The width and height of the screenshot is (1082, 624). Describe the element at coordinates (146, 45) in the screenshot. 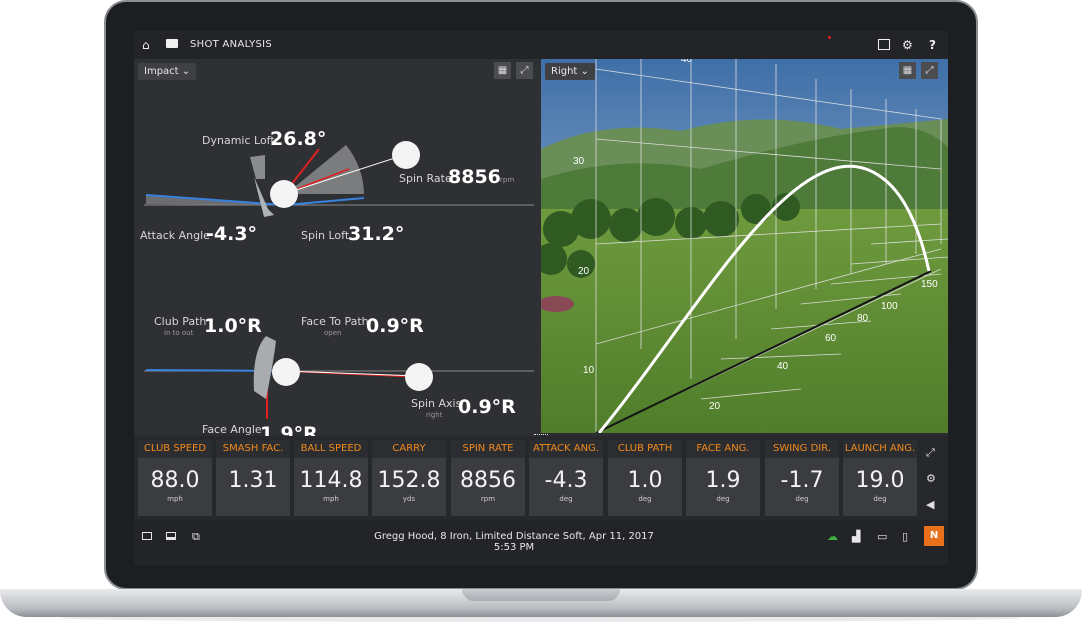

I see `home-icon: ⌂` at that location.